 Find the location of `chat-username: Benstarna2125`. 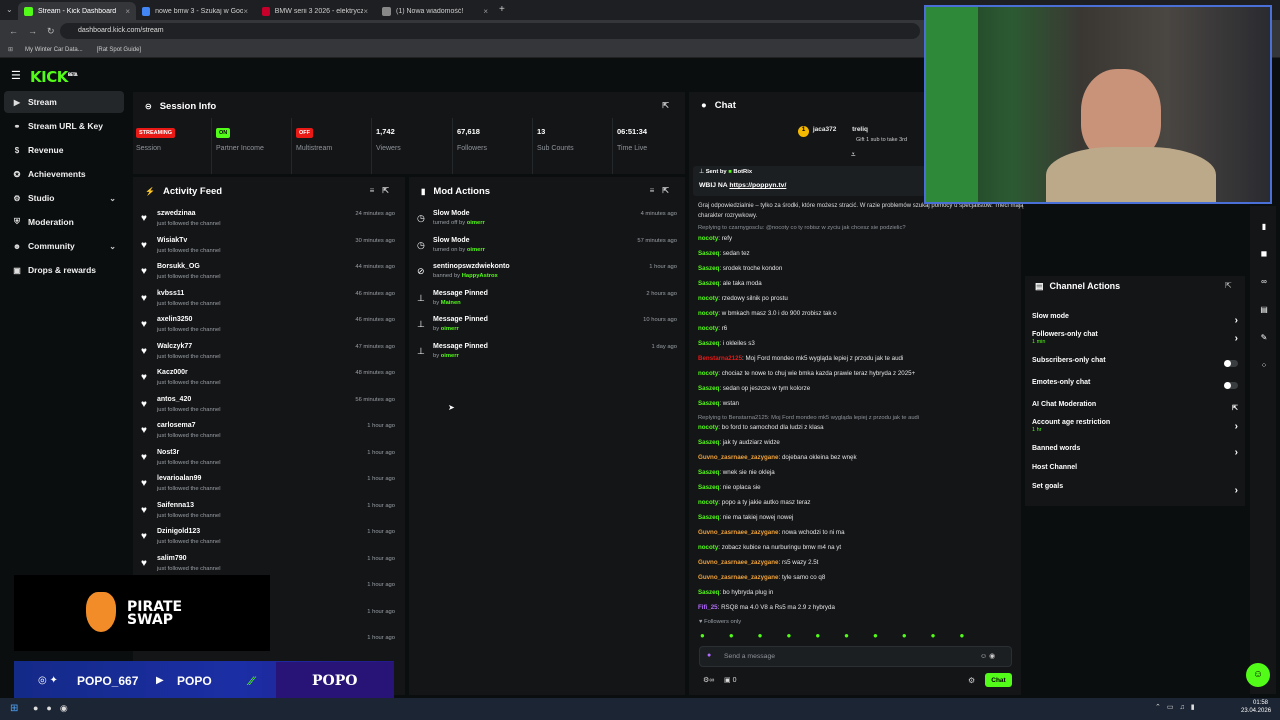

chat-username: Benstarna2125 is located at coordinates (720, 358).